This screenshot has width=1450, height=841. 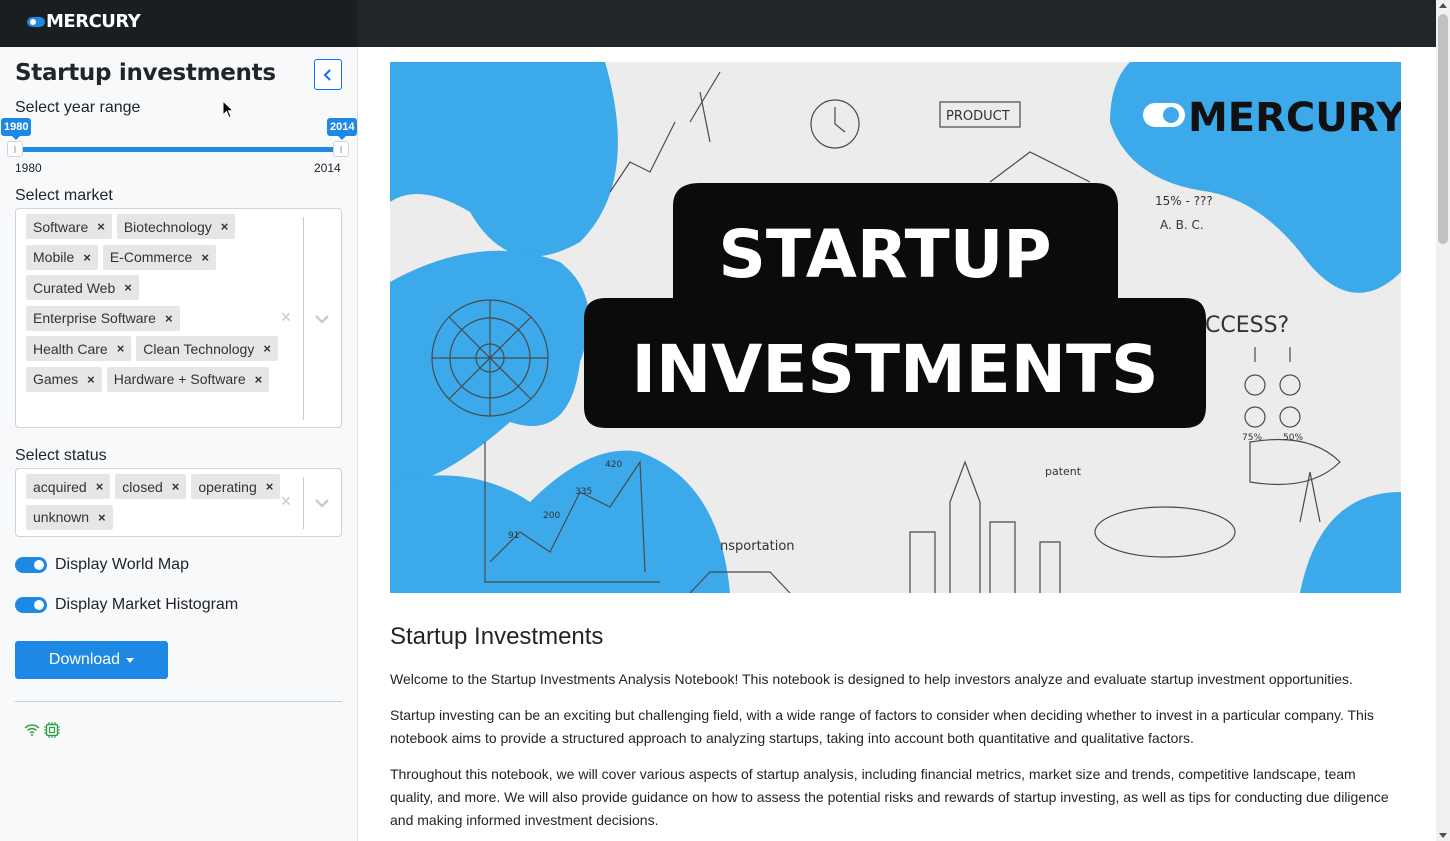 What do you see at coordinates (978, 116) in the screenshot?
I see `sketch-product-label: PRODUCT` at bounding box center [978, 116].